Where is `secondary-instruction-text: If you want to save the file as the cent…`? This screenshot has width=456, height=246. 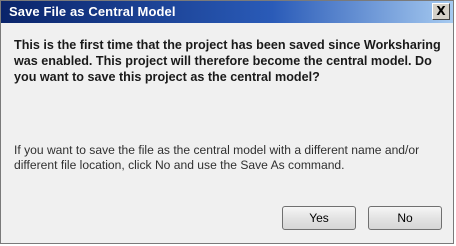
secondary-instruction-text: If you want to save the file as the cent… is located at coordinates (217, 157).